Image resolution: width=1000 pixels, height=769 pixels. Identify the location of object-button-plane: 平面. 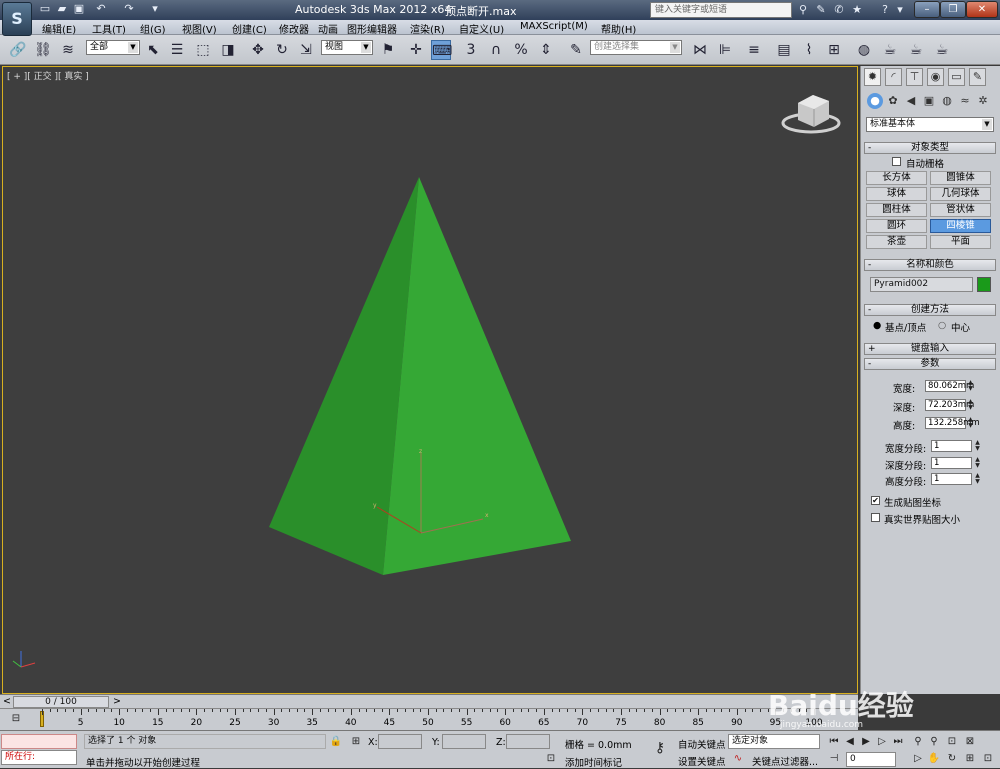
(960, 242).